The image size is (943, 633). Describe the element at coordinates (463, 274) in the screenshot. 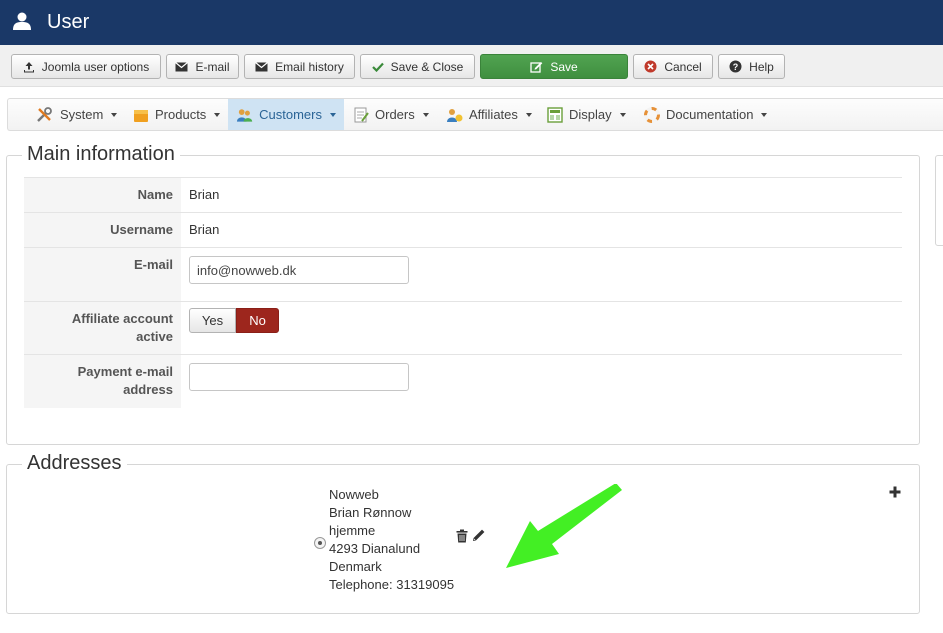

I see `email-row: E-mail` at that location.